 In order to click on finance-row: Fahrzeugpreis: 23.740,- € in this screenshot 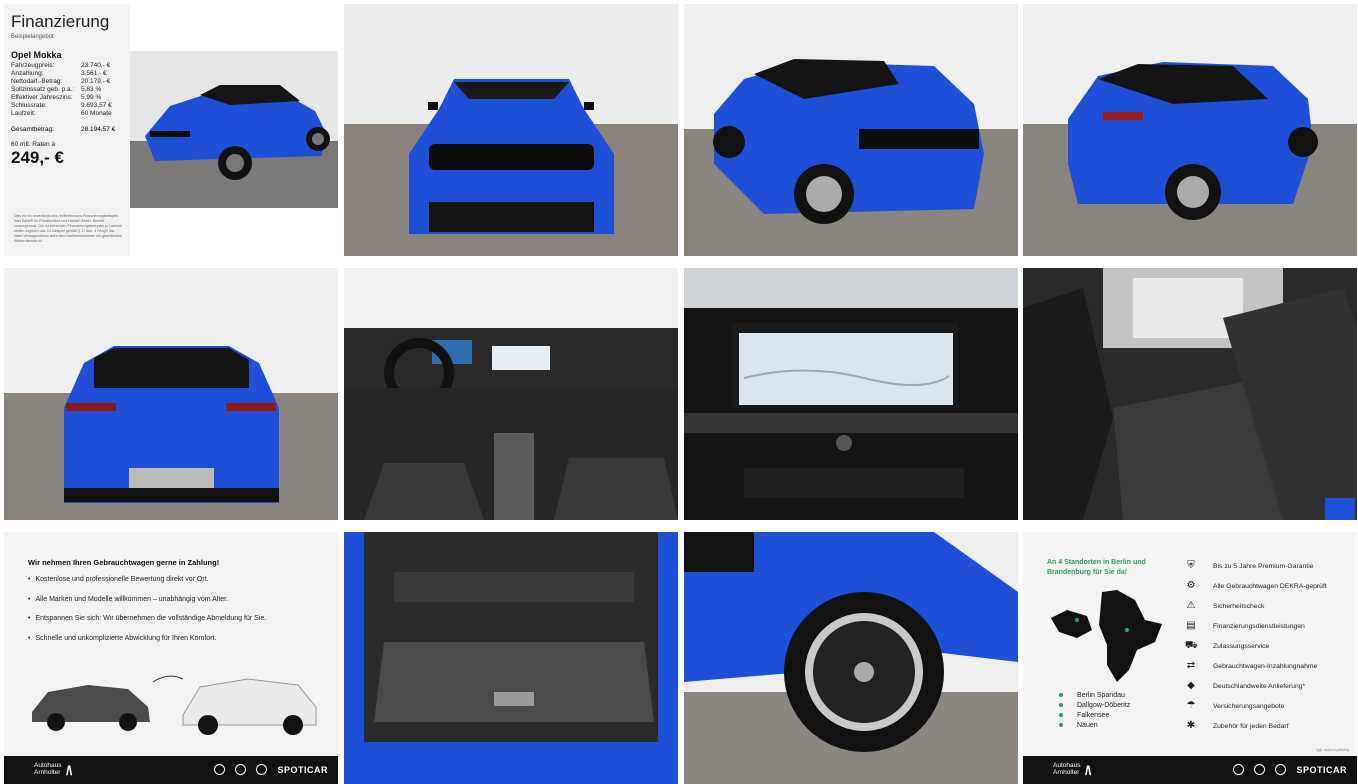, I will do `click(61, 65)`.